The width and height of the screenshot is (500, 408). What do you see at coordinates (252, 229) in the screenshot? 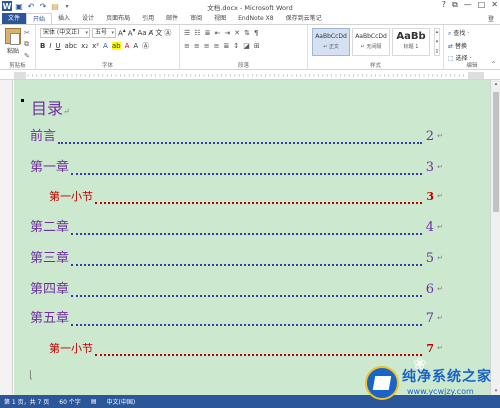
I see `toc-entry: 第二章 4 ↵` at bounding box center [252, 229].